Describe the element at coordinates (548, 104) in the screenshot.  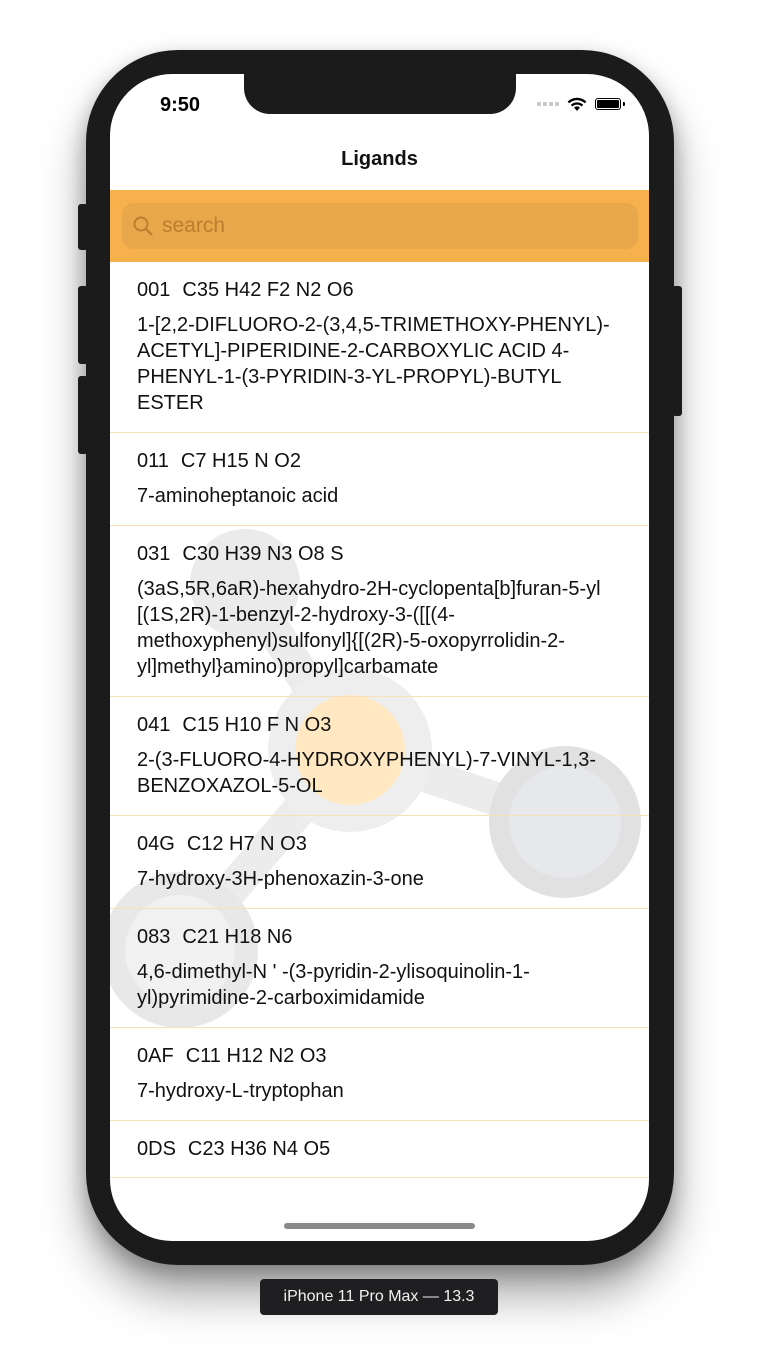
I see `cellular-signal-icon` at that location.